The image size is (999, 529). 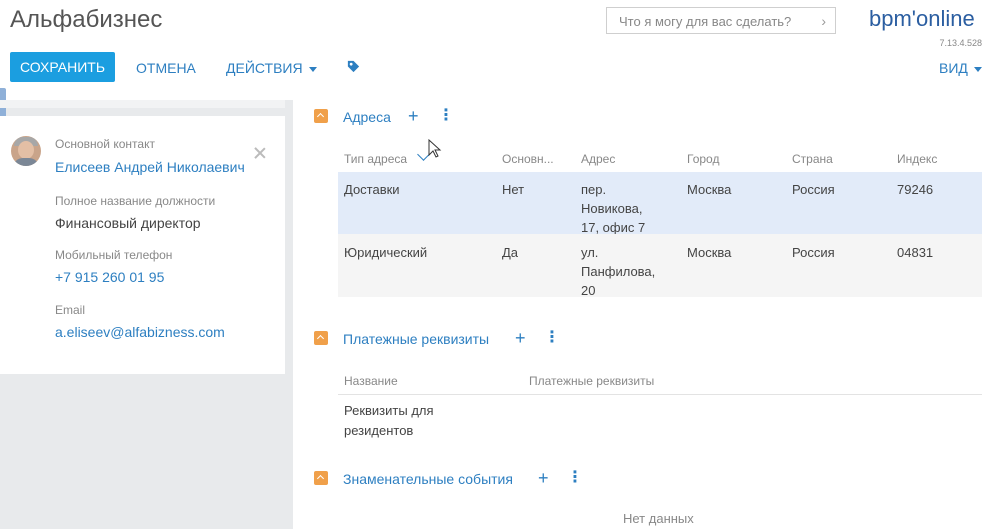 What do you see at coordinates (416, 339) in the screenshot?
I see `payment-title: Платежные реквизиты` at bounding box center [416, 339].